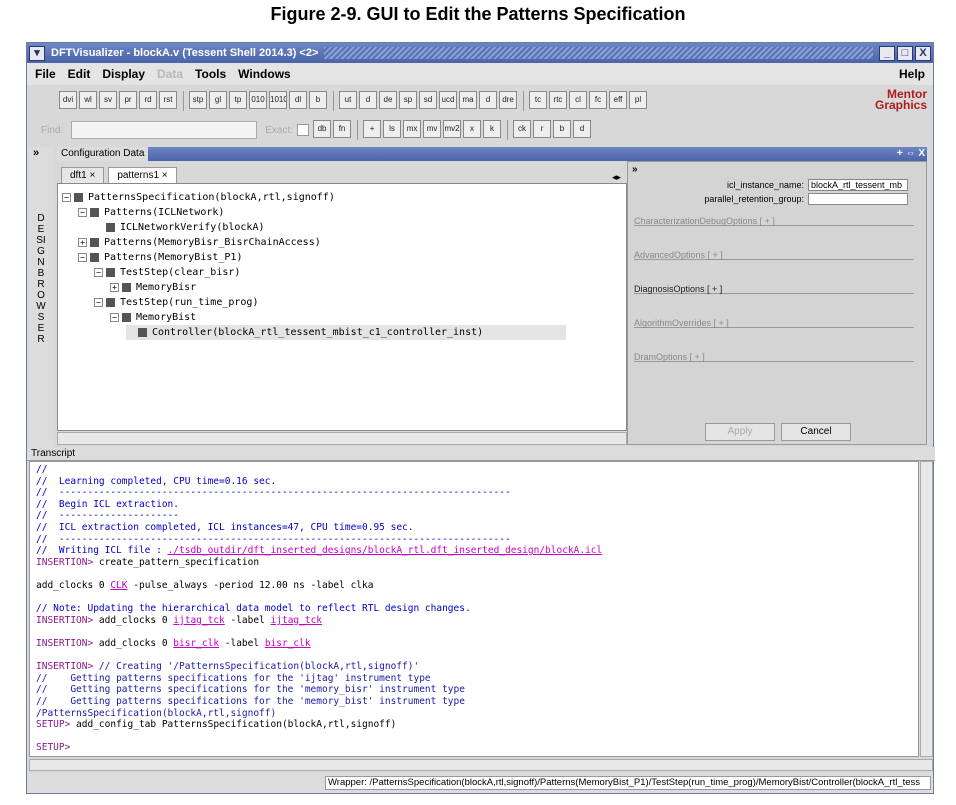 The width and height of the screenshot is (956, 805). What do you see at coordinates (492, 129) in the screenshot?
I see `find-toolbar-button: k` at bounding box center [492, 129].